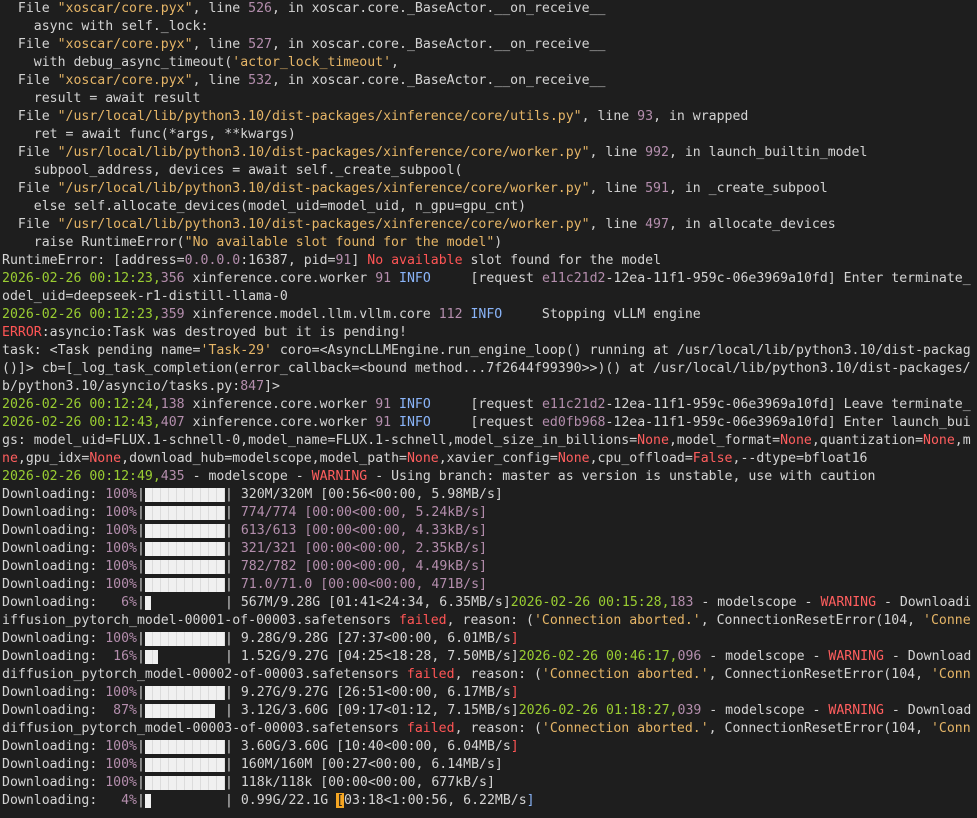  What do you see at coordinates (848, 602) in the screenshot?
I see `terminal-text: WARNING` at bounding box center [848, 602].